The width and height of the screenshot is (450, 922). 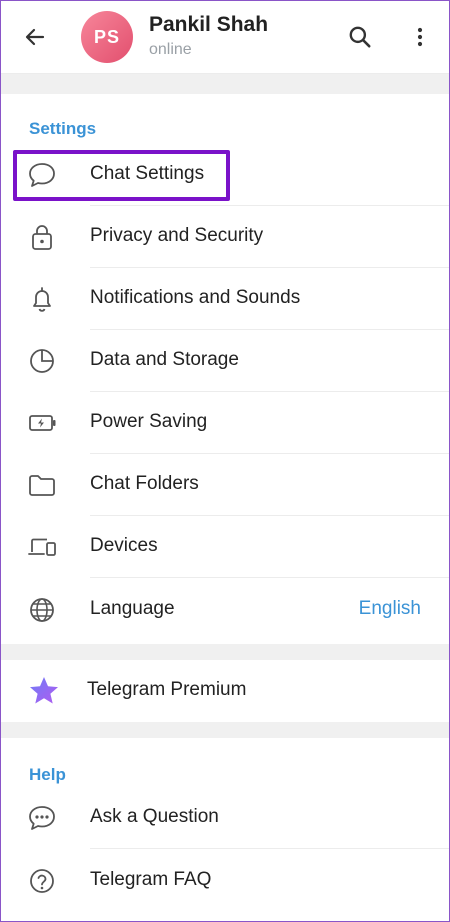 I want to click on premium-section: Telegram Premium, so click(x=225, y=691).